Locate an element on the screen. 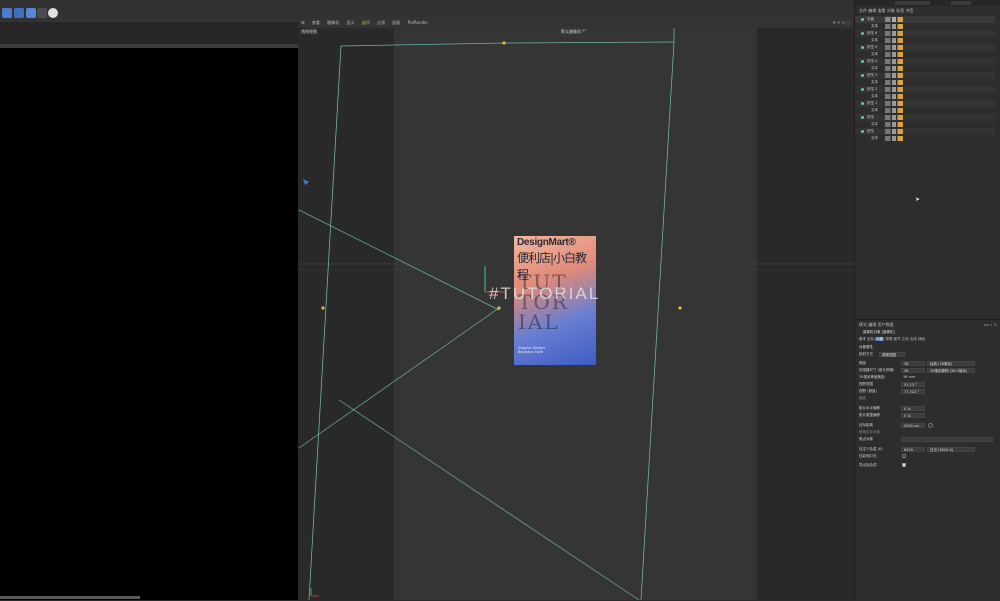 This screenshot has height=601, width=1000. attr-label: 使用目标对象 is located at coordinates (869, 432).